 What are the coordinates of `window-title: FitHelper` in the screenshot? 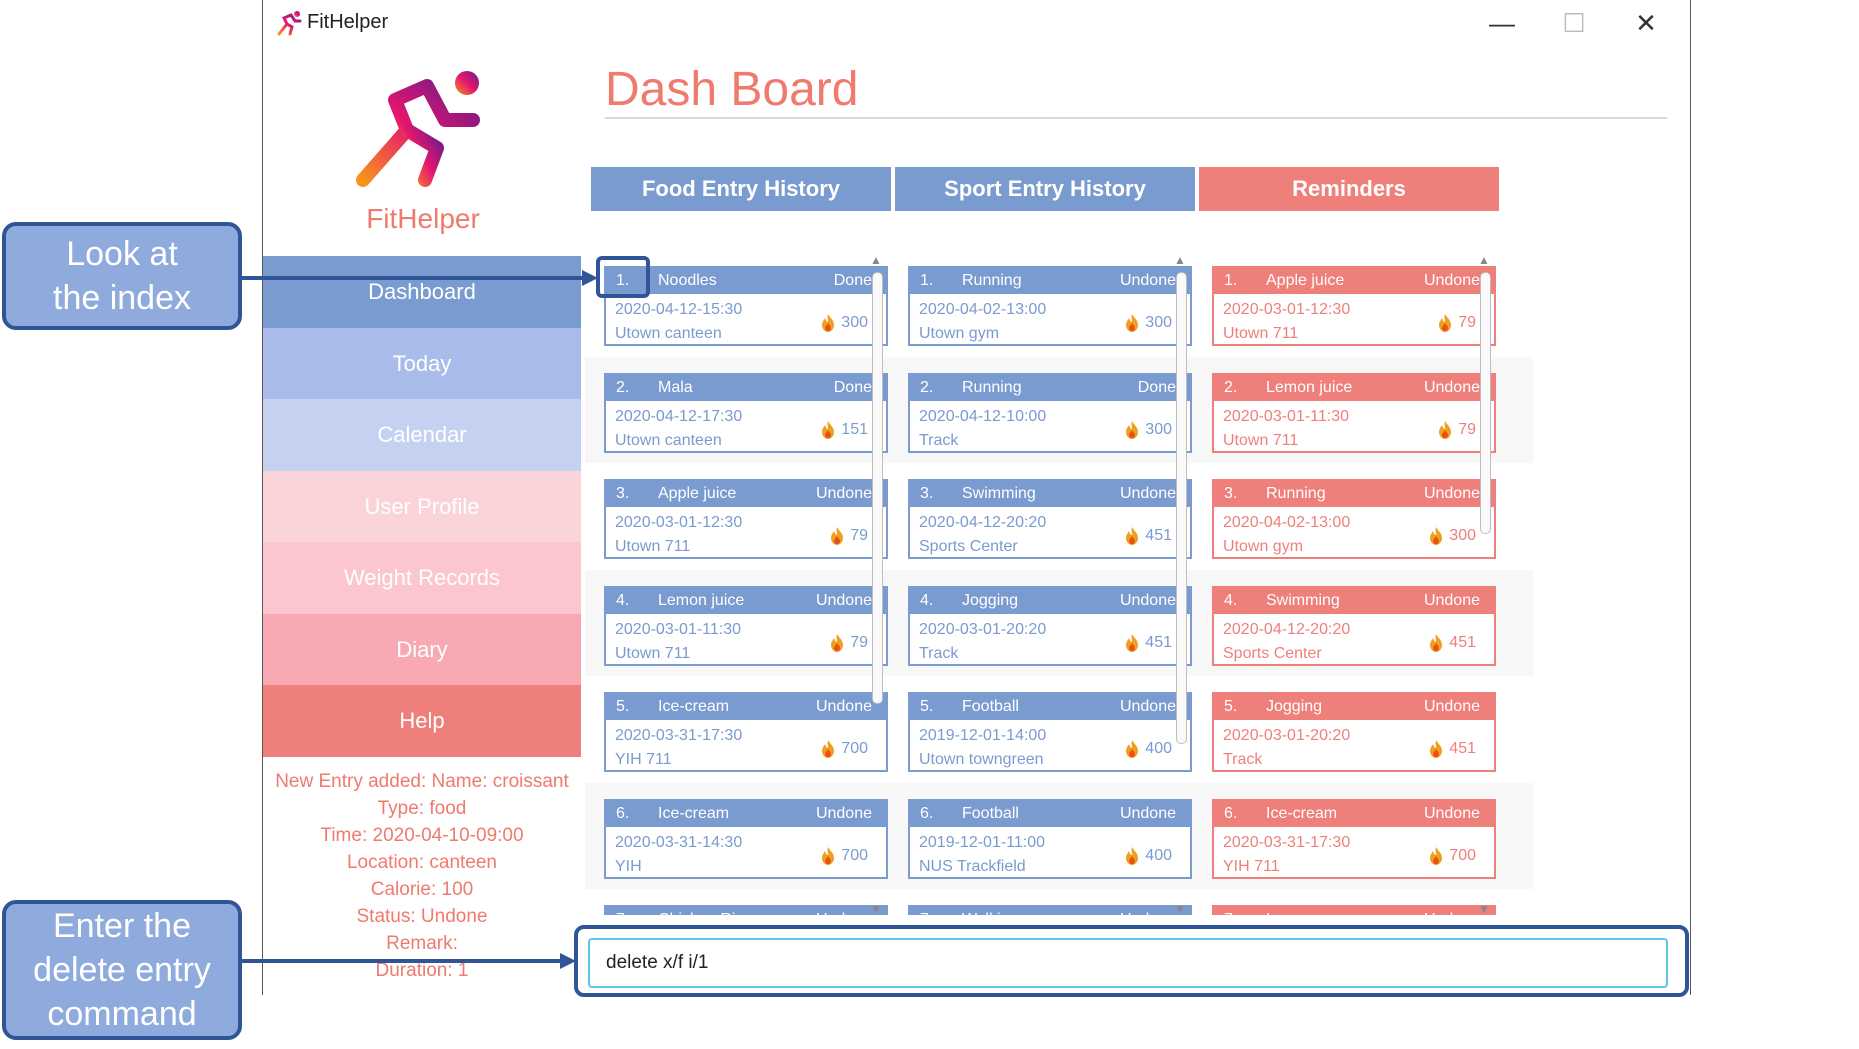 It's located at (348, 22).